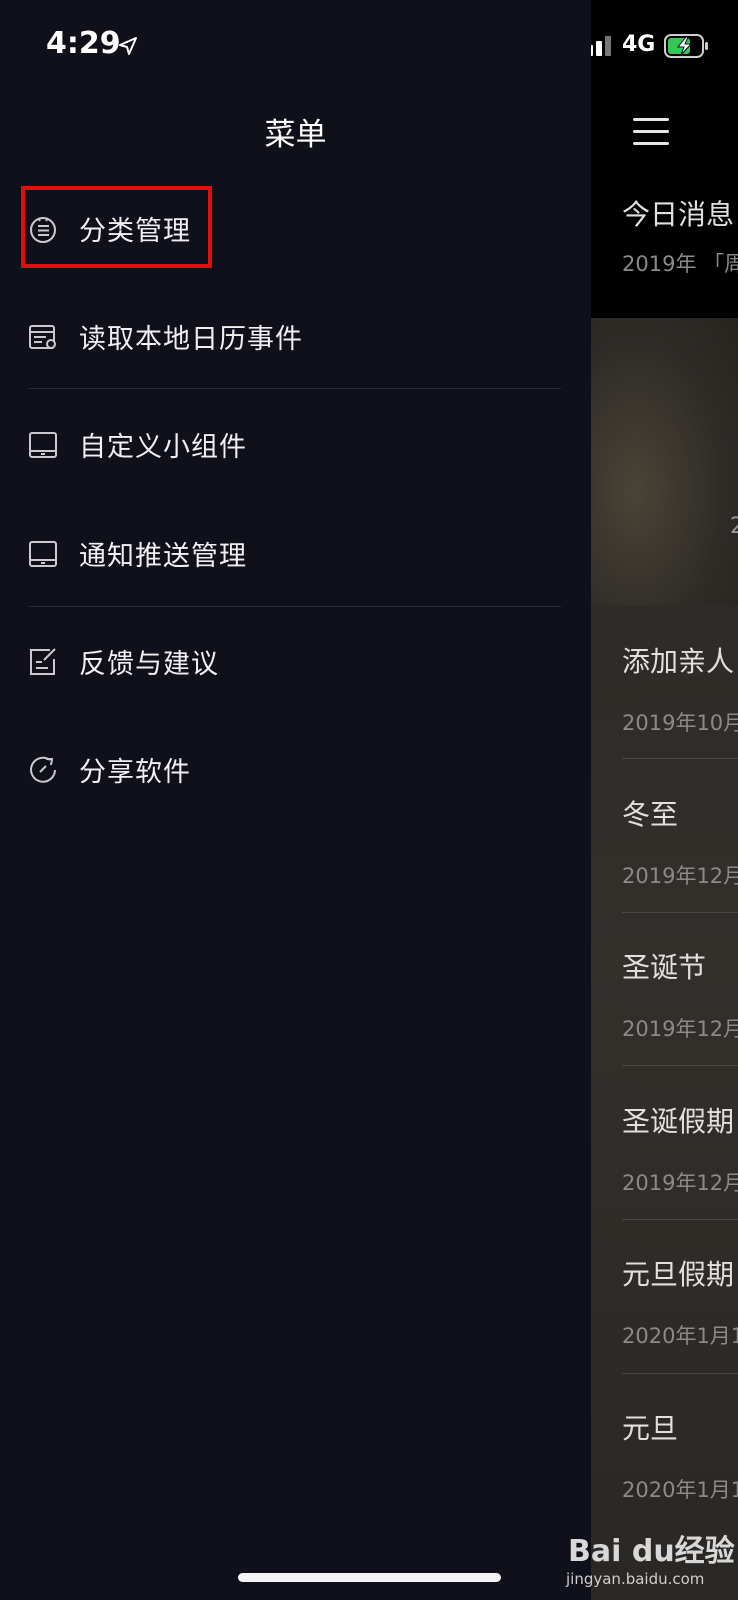 This screenshot has width=738, height=1600. Describe the element at coordinates (135, 772) in the screenshot. I see `menu-item-label: 分享软件` at that location.